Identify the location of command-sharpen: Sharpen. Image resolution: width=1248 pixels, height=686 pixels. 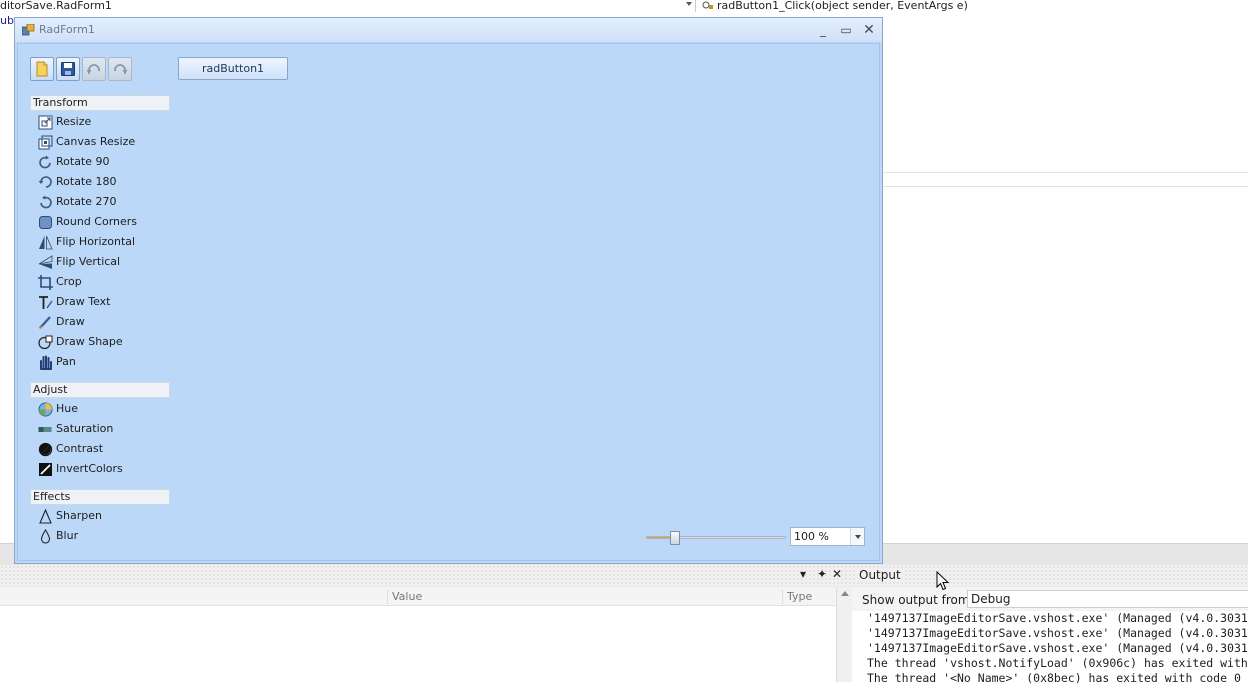
(105, 516).